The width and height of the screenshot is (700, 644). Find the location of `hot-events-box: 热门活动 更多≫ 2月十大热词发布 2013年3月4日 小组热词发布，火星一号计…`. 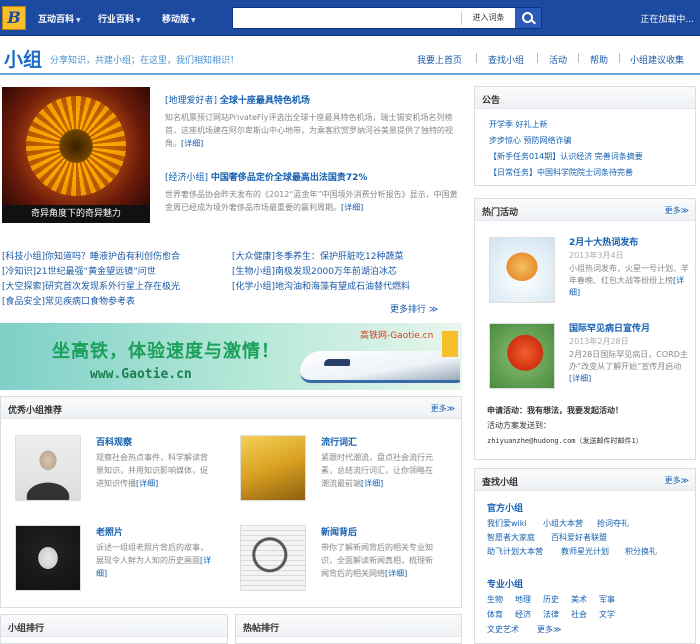

hot-events-box: 热门活动 更多≫ 2月十大热词发布 2013年3月4日 小组热词发布，火星一号计… is located at coordinates (585, 329).